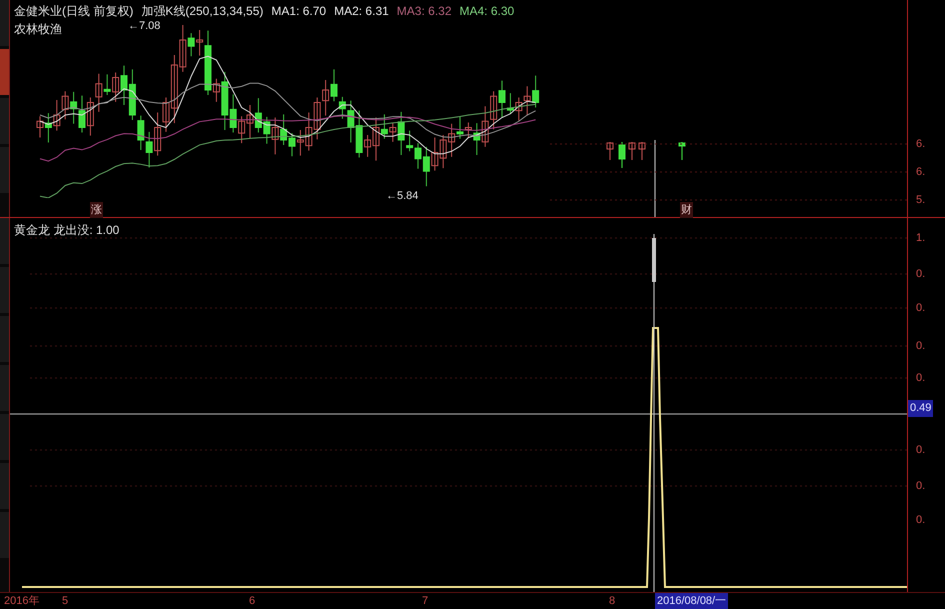  What do you see at coordinates (74, 11) in the screenshot?
I see `stock-title: 金健米业(日线 前复权)` at bounding box center [74, 11].